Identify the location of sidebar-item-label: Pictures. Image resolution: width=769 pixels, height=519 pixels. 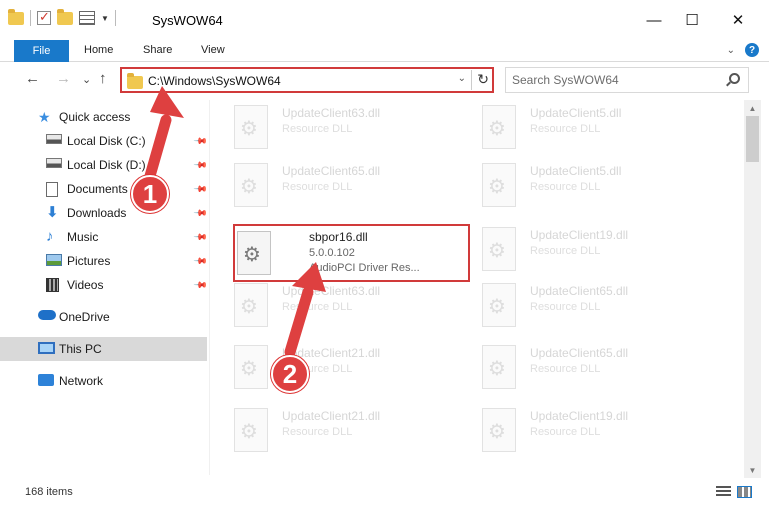
(89, 261).